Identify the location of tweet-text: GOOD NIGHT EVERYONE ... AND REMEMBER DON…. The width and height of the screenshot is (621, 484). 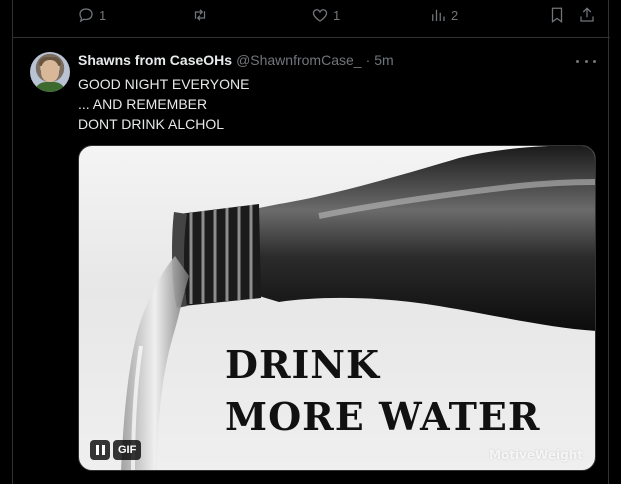
(164, 104).